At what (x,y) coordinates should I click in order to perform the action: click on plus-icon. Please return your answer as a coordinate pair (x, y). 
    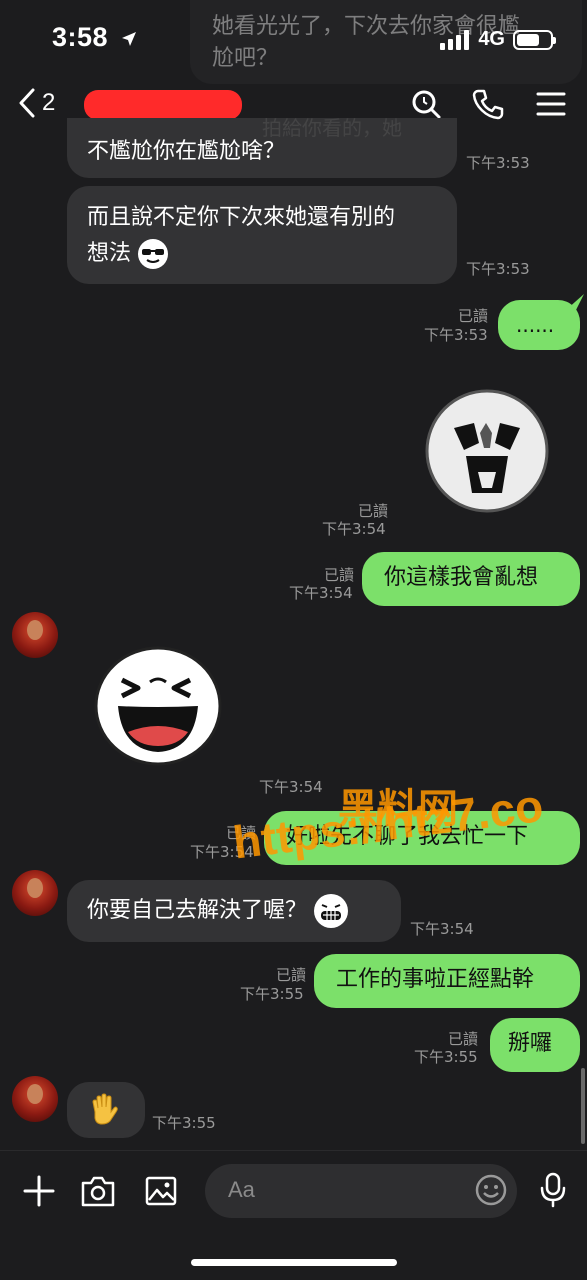
    Looking at the image, I should click on (39, 1191).